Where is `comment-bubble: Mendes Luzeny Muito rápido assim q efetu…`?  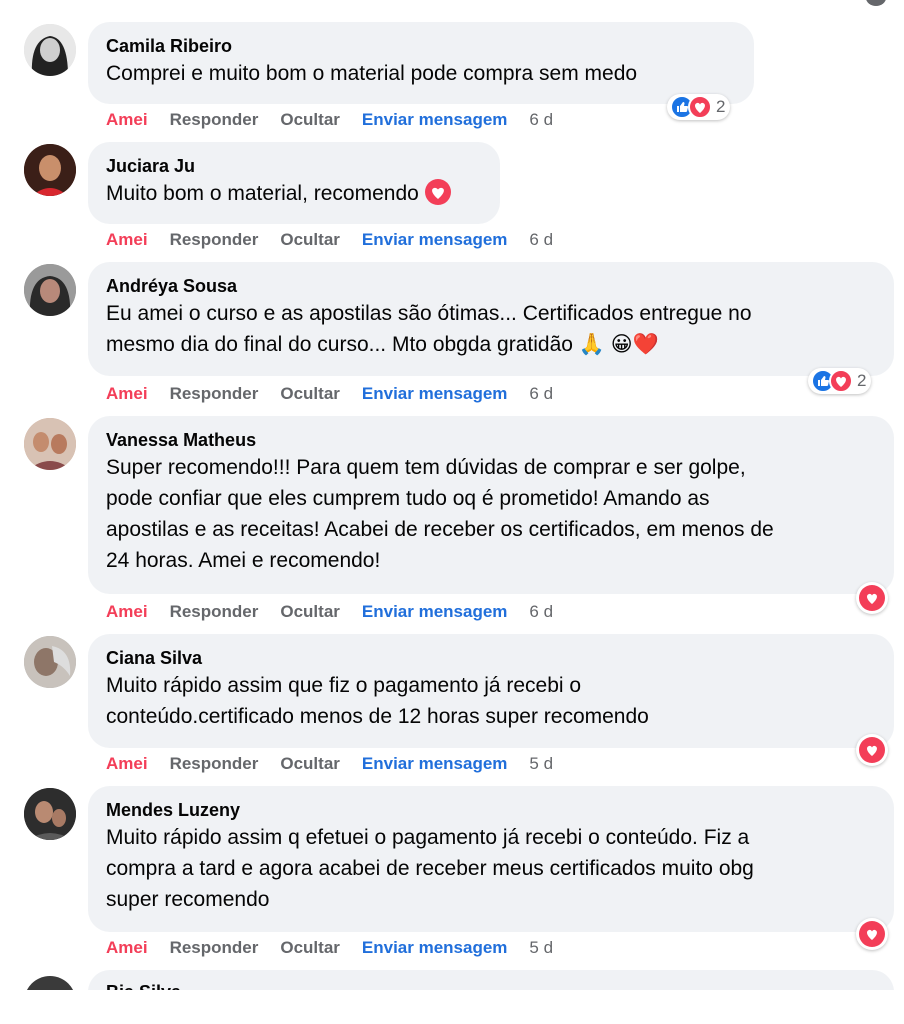
comment-bubble: Mendes Luzeny Muito rápido assim q efetu… is located at coordinates (491, 859).